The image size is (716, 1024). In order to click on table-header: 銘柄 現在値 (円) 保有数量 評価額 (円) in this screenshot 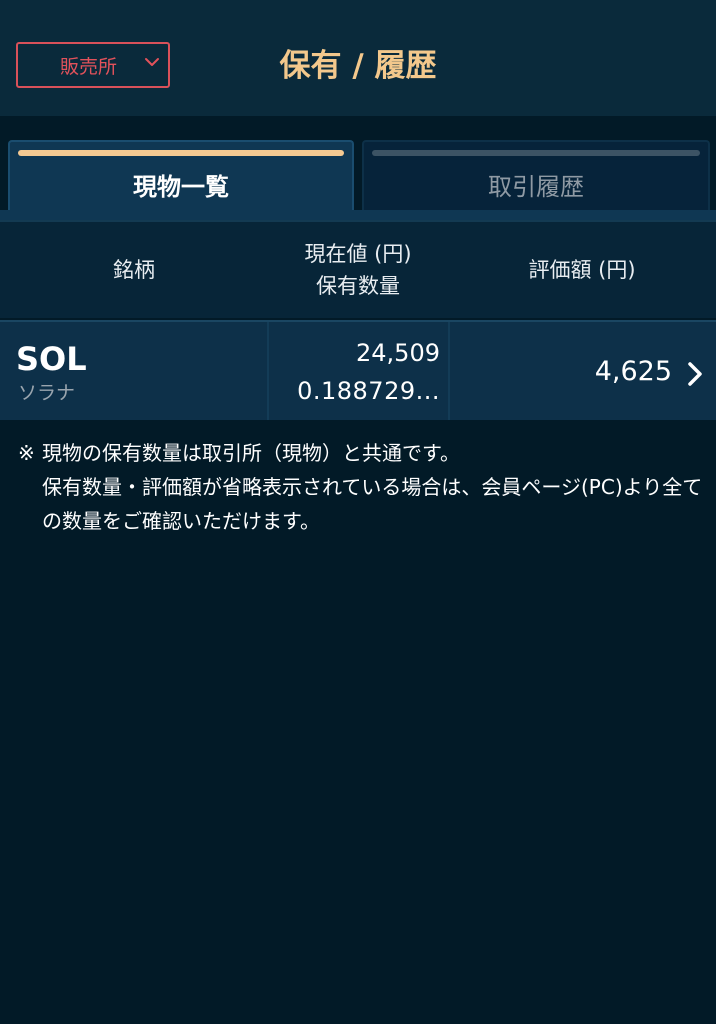, I will do `click(358, 269)`.